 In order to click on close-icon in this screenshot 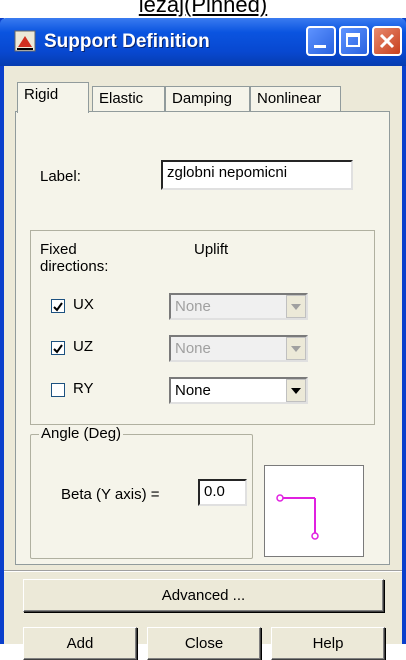, I will do `click(387, 41)`.